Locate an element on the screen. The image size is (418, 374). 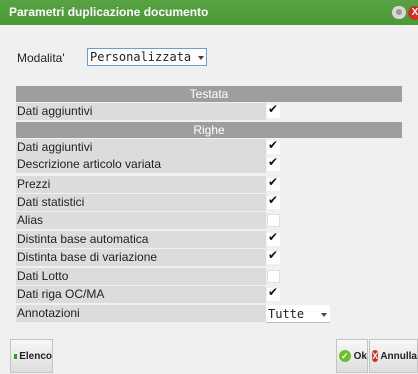
righe-row-distinta-automatica: Distinta base automatica is located at coordinates (148, 239).